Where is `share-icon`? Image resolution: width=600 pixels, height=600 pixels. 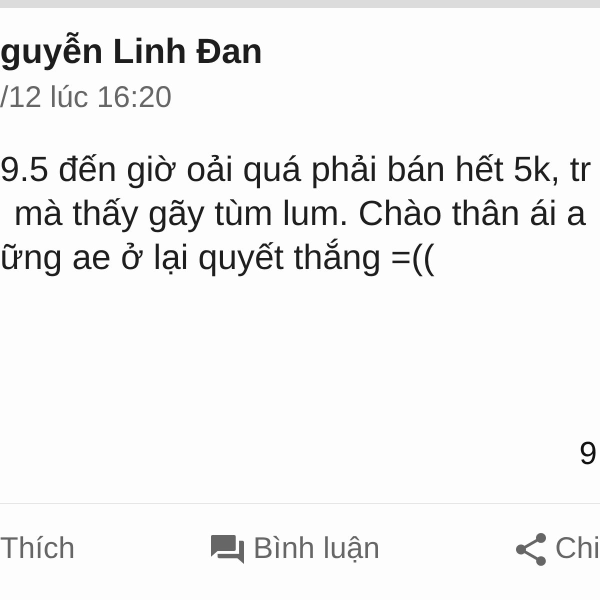
share-icon is located at coordinates (531, 549).